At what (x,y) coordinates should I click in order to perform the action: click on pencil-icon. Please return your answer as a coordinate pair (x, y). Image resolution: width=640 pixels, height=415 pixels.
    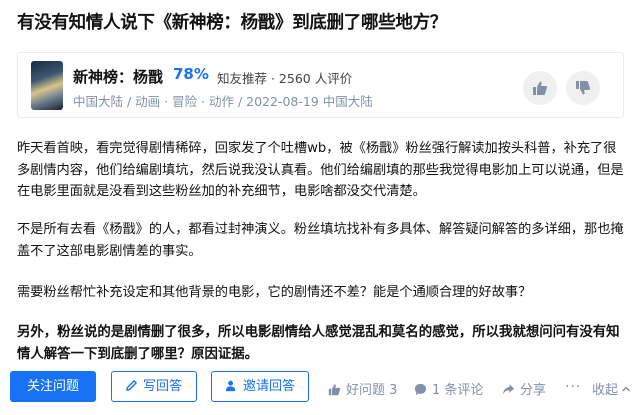
    Looking at the image, I should click on (131, 385).